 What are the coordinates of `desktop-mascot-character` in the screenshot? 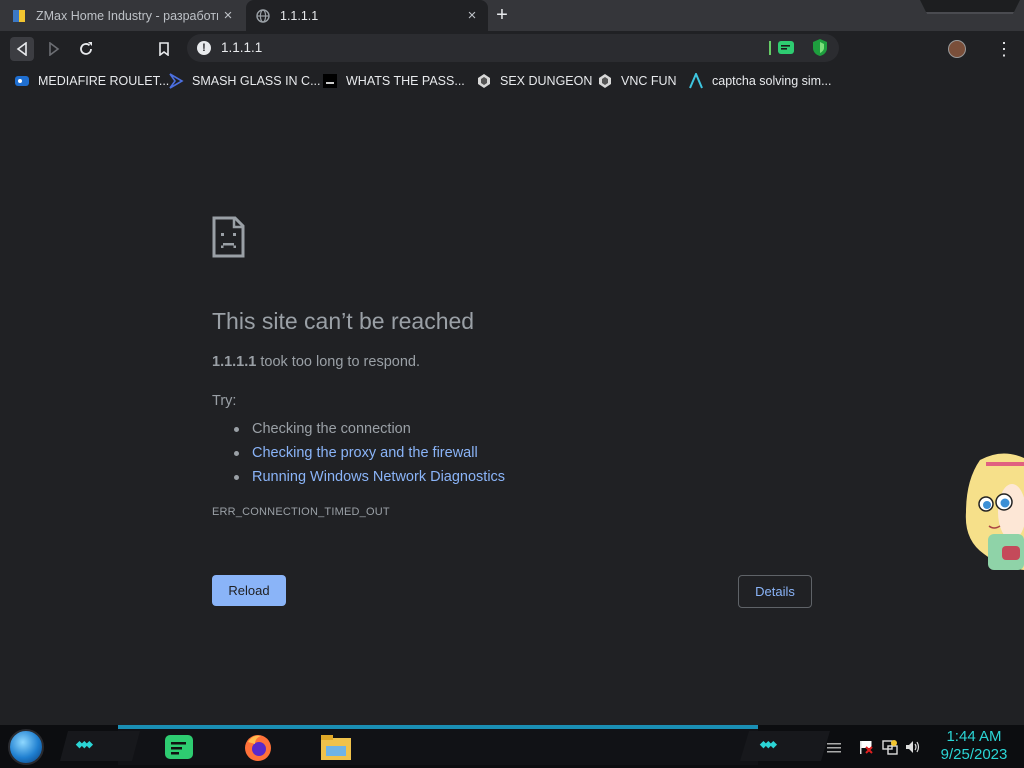 It's located at (994, 511).